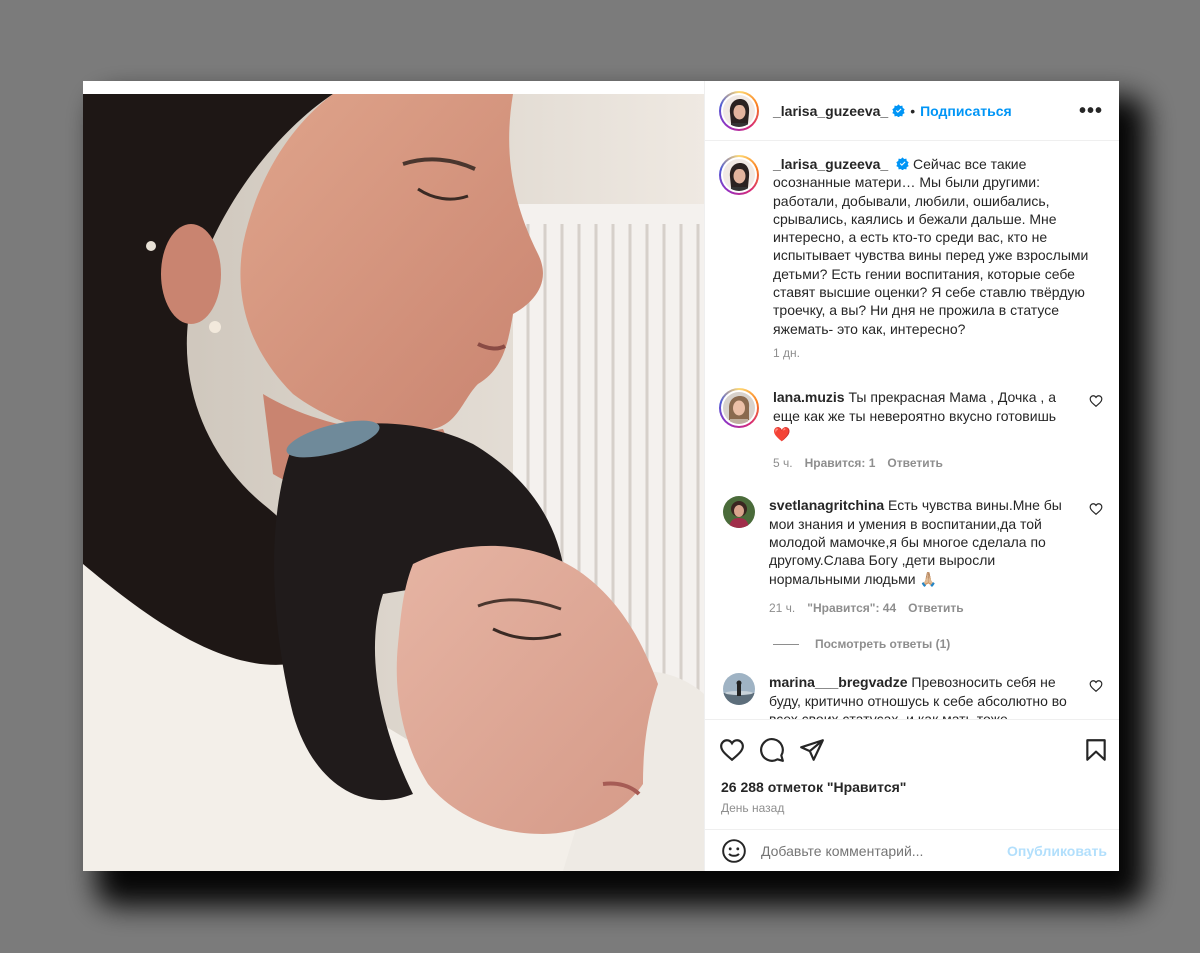 The image size is (1200, 953). I want to click on comment-likes: Нравится: 1, so click(840, 463).